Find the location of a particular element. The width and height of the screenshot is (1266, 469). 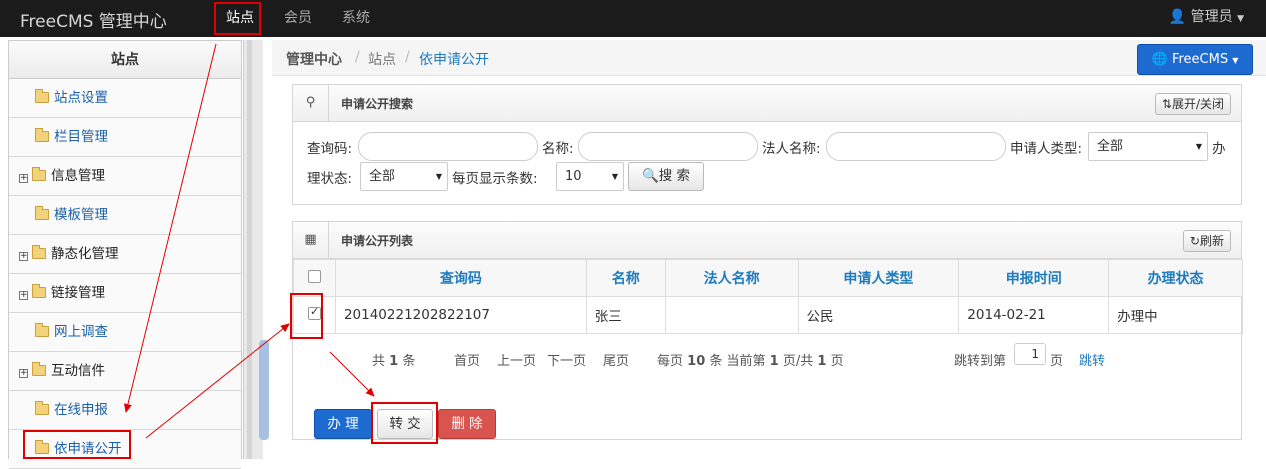

sidebar-item-links: + 链接管理 is located at coordinates (125, 293).